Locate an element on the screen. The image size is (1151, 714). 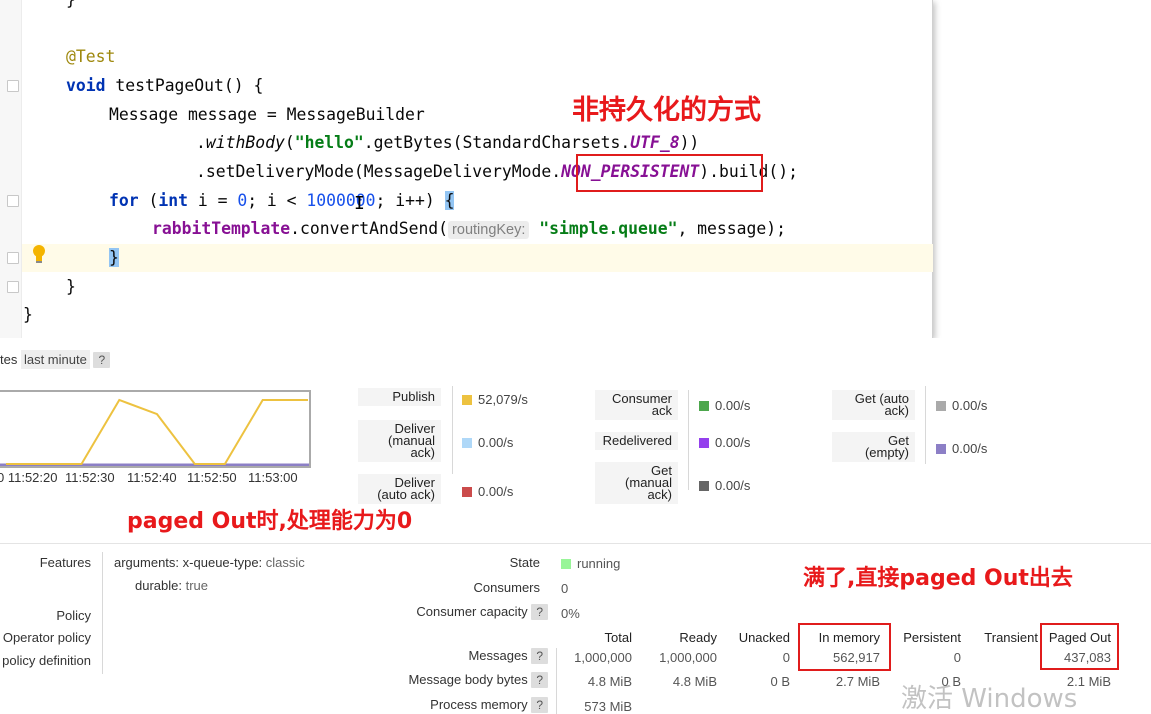
message-rate-chart is located at coordinates (155, 429).